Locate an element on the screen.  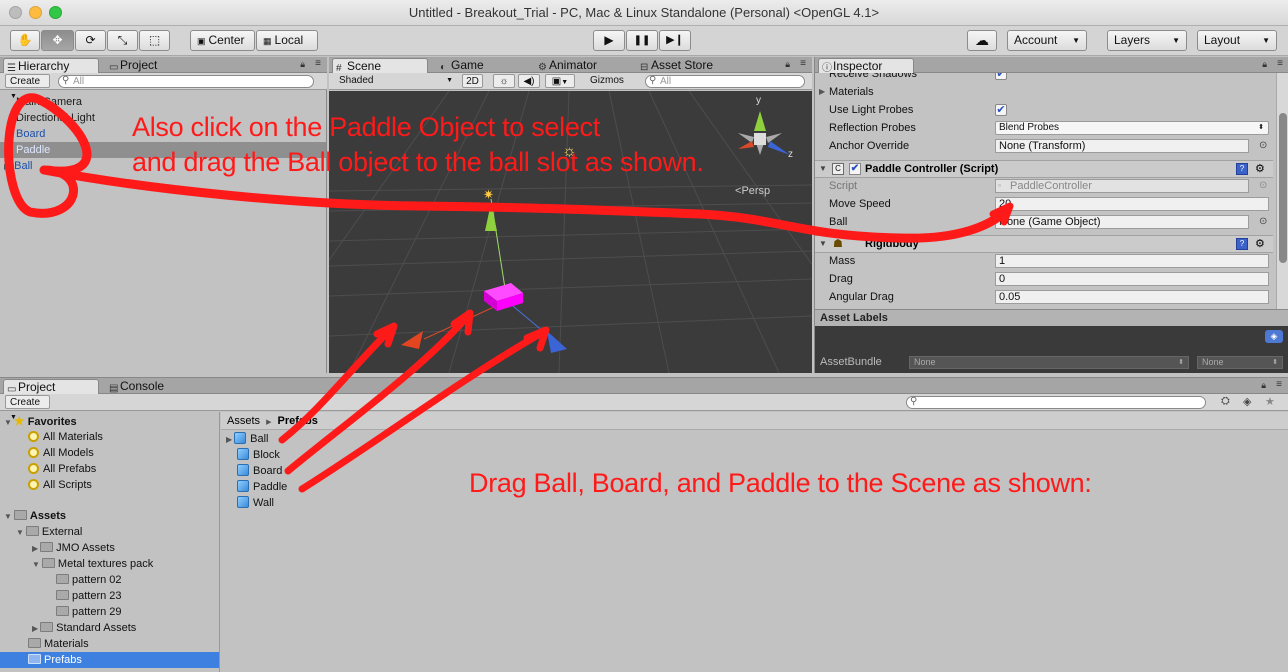
orientation-gizmo: y z is located at coordinates (767, 133).